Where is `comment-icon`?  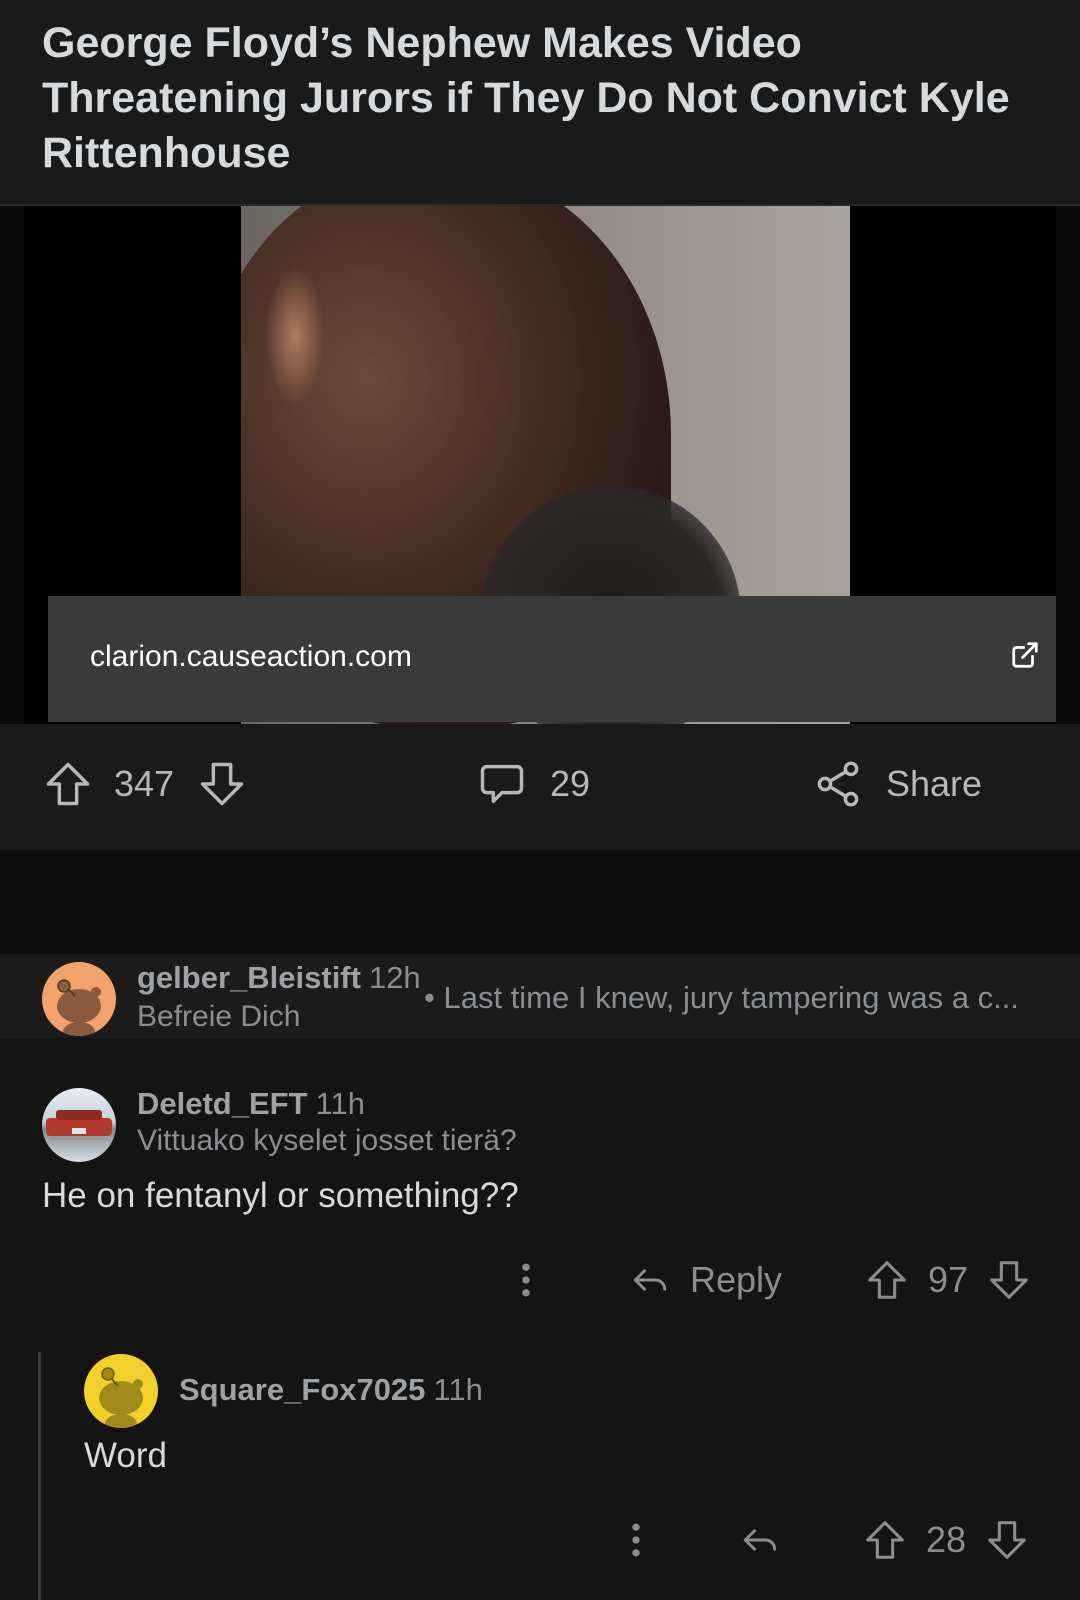
comment-icon is located at coordinates (502, 784).